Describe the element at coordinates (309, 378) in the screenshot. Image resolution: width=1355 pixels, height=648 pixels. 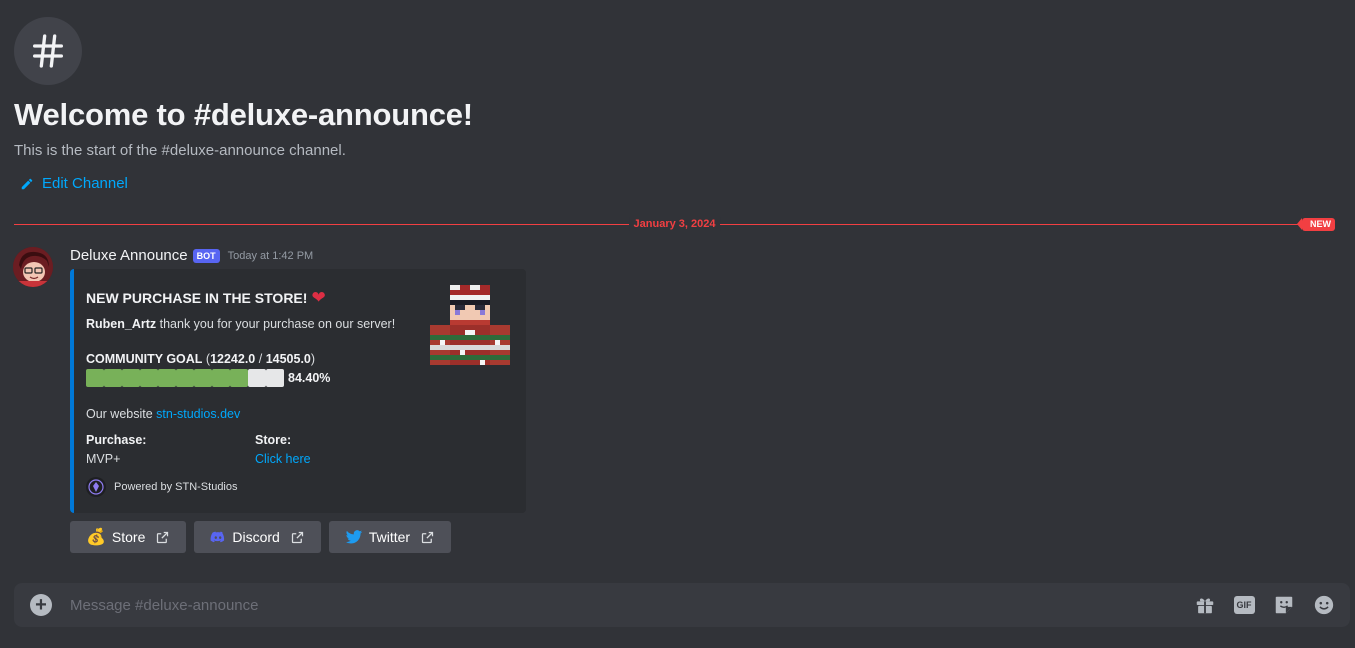
I see `goal-percent: 84.40%` at that location.